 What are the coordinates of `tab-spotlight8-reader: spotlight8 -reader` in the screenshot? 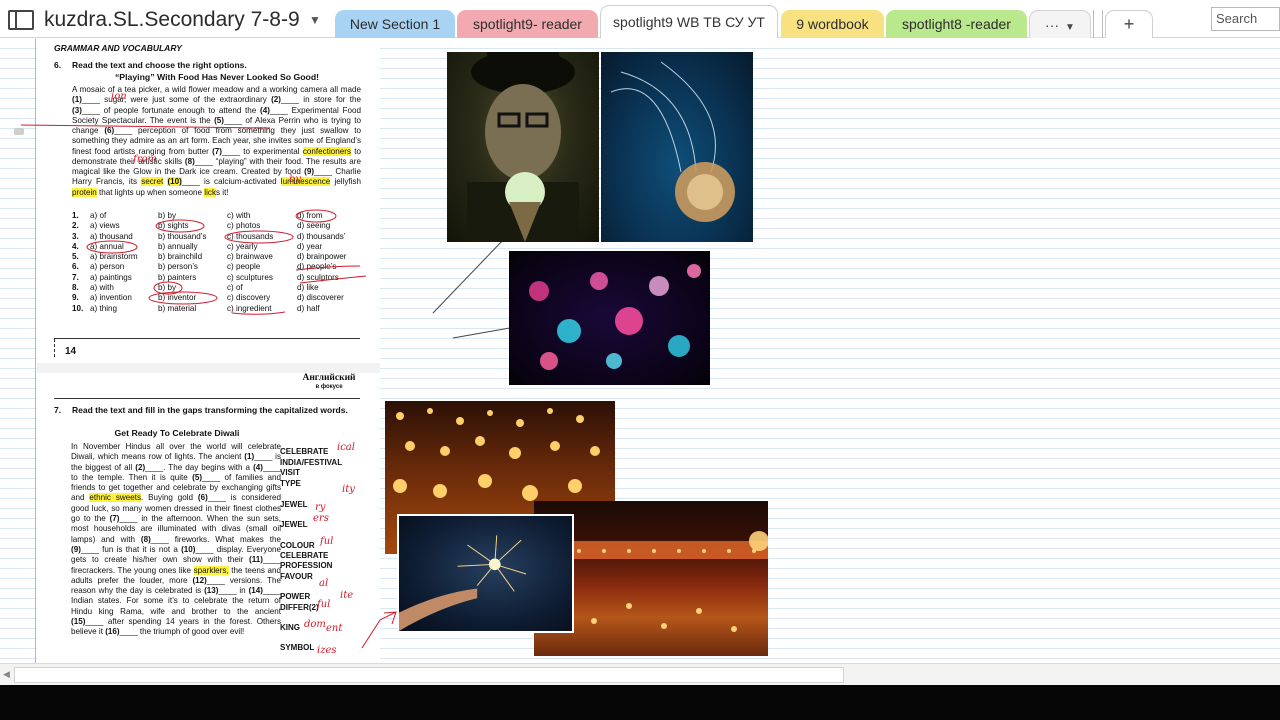 It's located at (956, 24).